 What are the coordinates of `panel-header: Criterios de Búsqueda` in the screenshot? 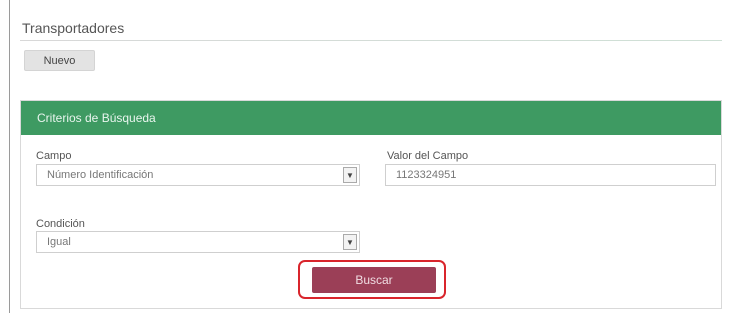 It's located at (371, 118).